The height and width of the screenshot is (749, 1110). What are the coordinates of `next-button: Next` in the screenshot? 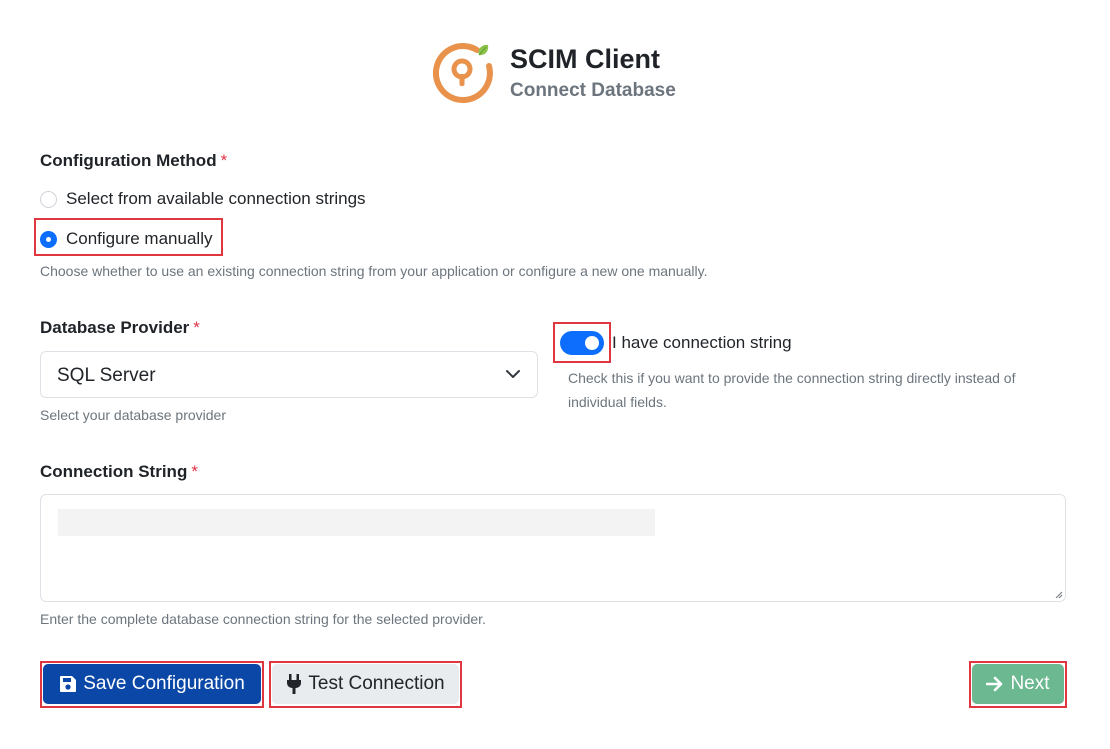 It's located at (1018, 684).